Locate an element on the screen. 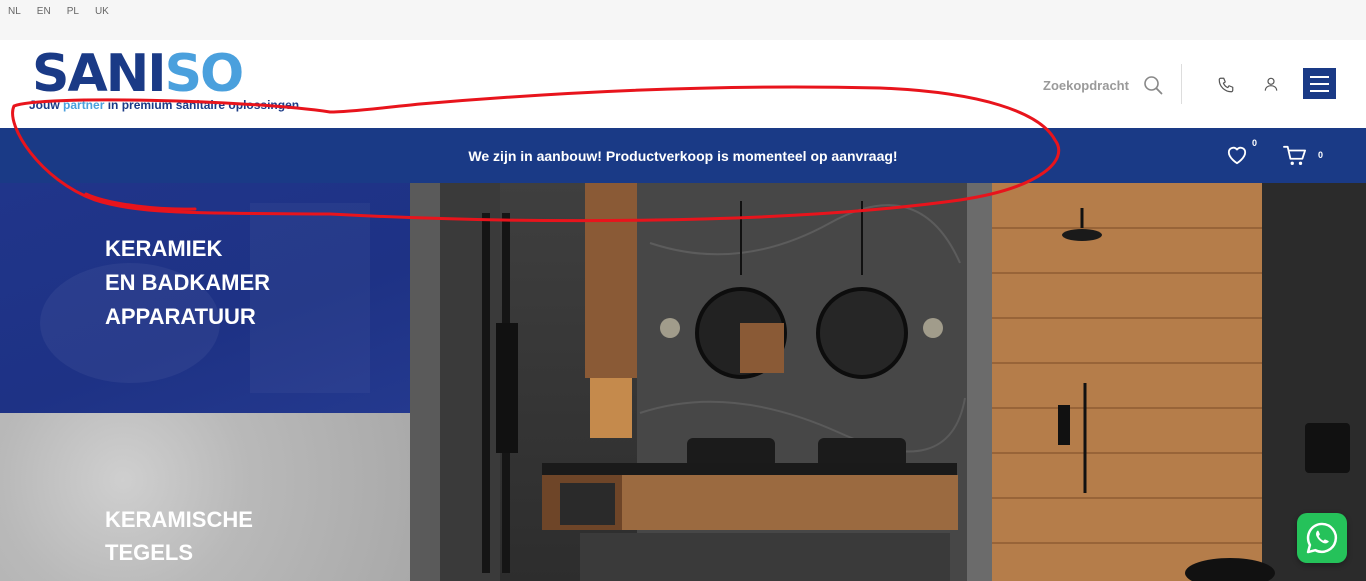 Image resolution: width=1366 pixels, height=581 pixels. tagline-start: Jouw is located at coordinates (44, 105).